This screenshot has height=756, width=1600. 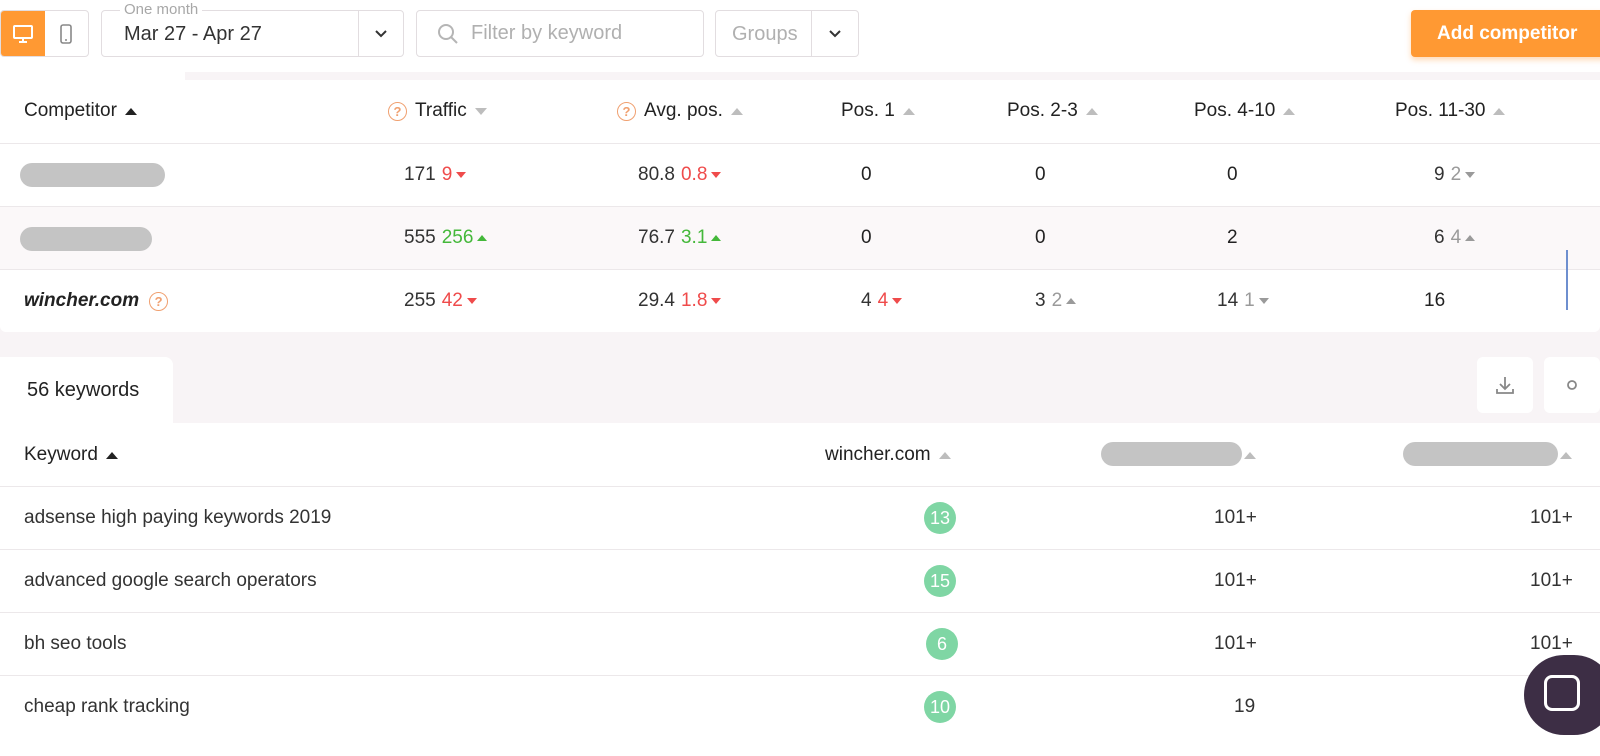 I want to click on date-range-dropdown-button, so click(x=380, y=33).